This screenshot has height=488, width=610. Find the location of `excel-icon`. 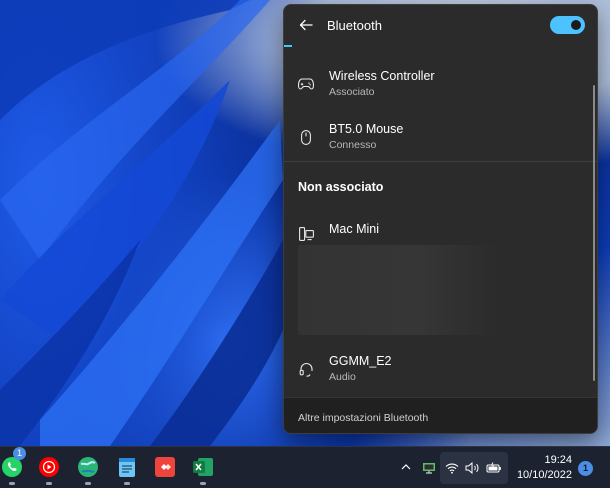

excel-icon is located at coordinates (203, 467).